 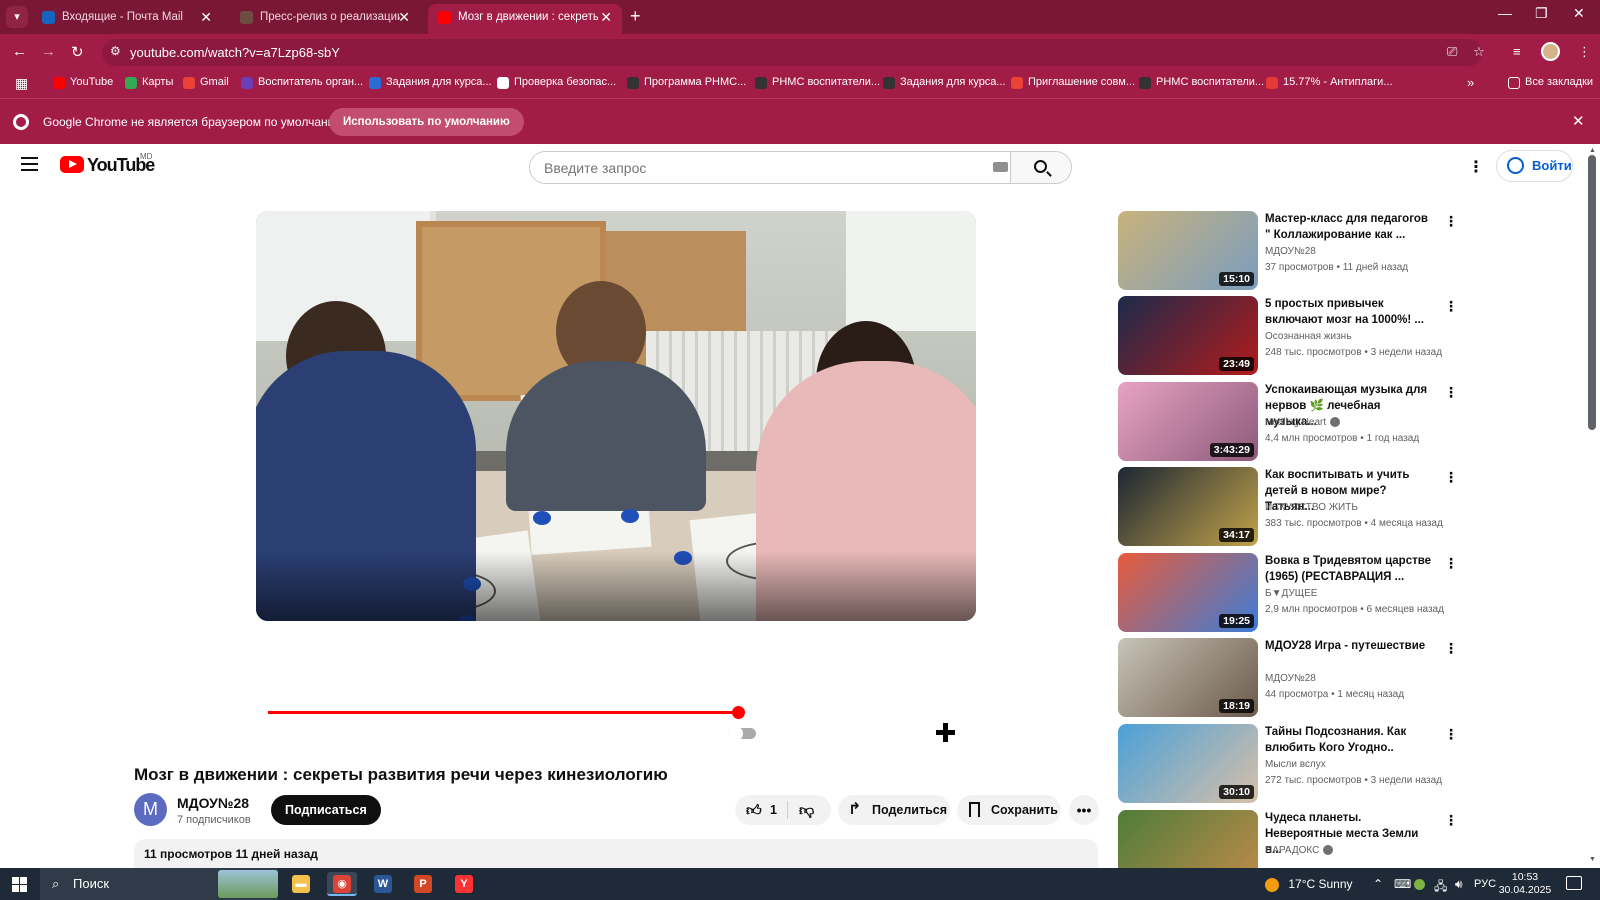 What do you see at coordinates (1188, 335) in the screenshot?
I see `video-thumbnail: 23:49` at bounding box center [1188, 335].